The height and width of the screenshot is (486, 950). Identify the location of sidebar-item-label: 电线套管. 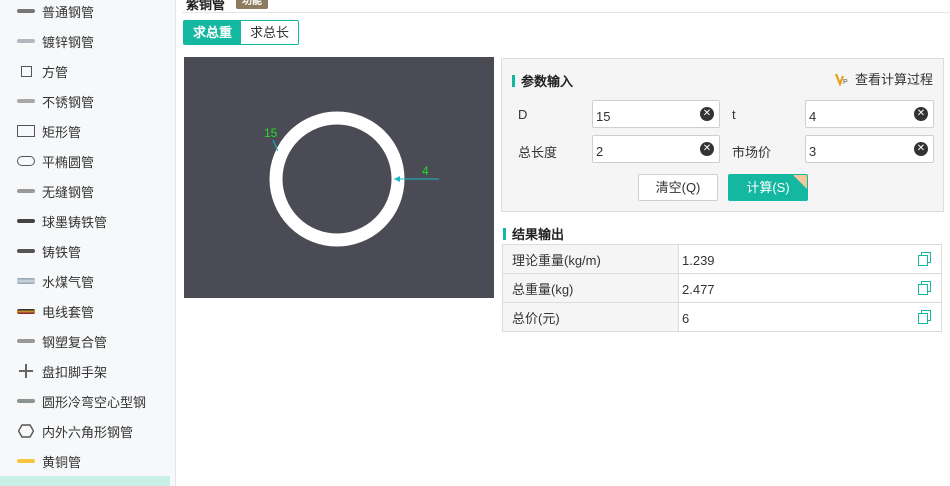
(68, 312).